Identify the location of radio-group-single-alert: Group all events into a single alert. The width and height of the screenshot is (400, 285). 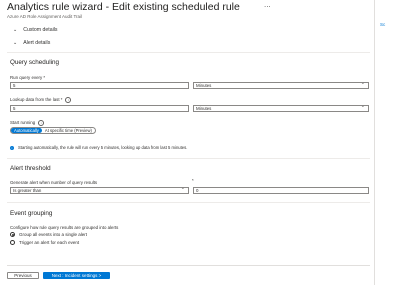
(48, 234).